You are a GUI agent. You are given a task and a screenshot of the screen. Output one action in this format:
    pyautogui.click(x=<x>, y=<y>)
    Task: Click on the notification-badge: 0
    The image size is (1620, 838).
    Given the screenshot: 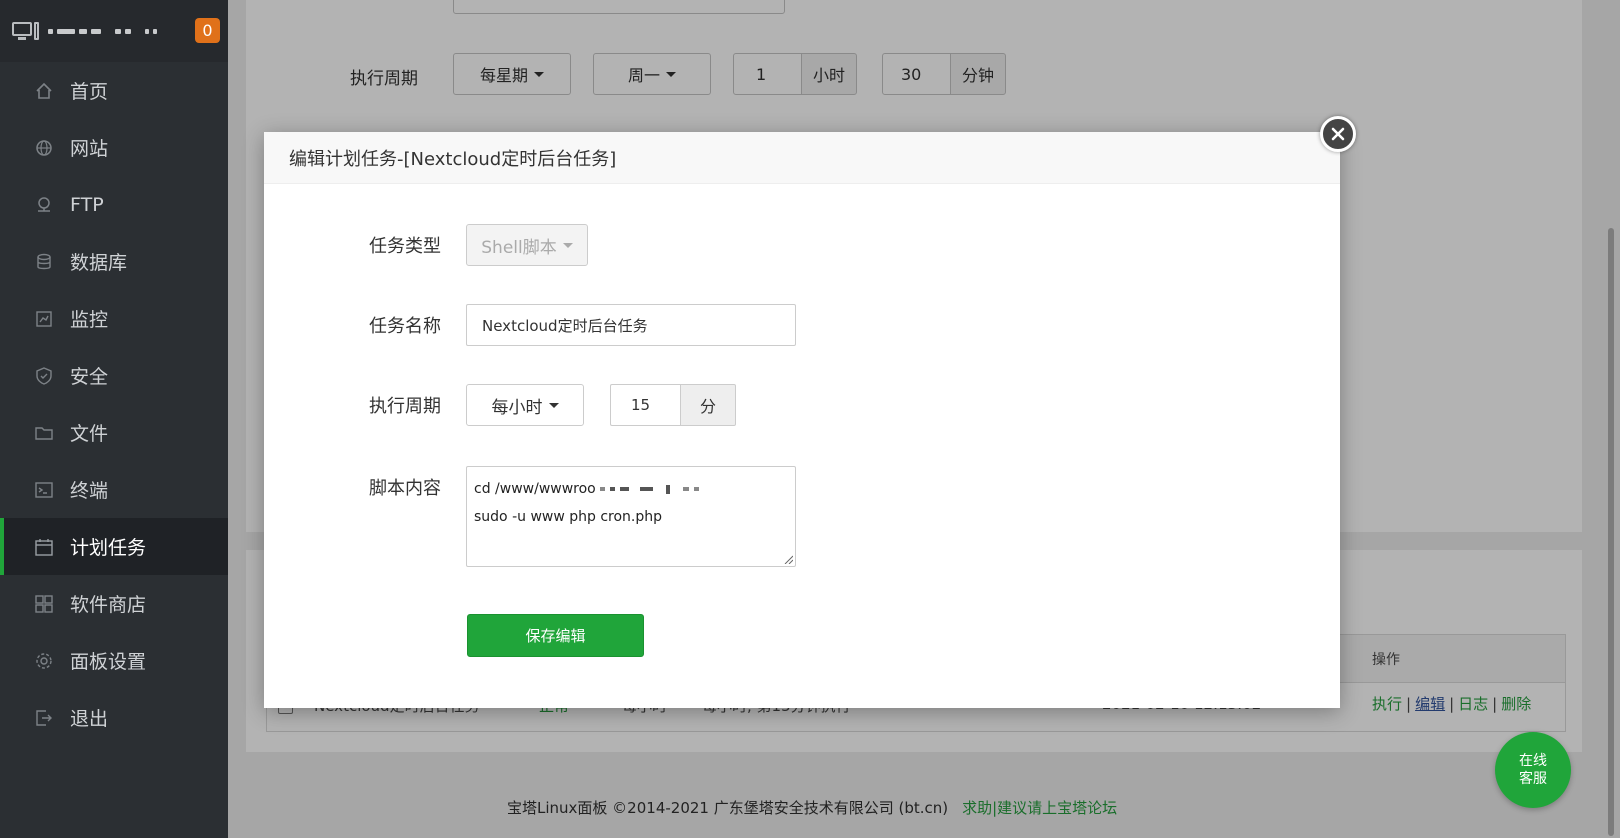 What is the action you would take?
    pyautogui.click(x=207, y=30)
    